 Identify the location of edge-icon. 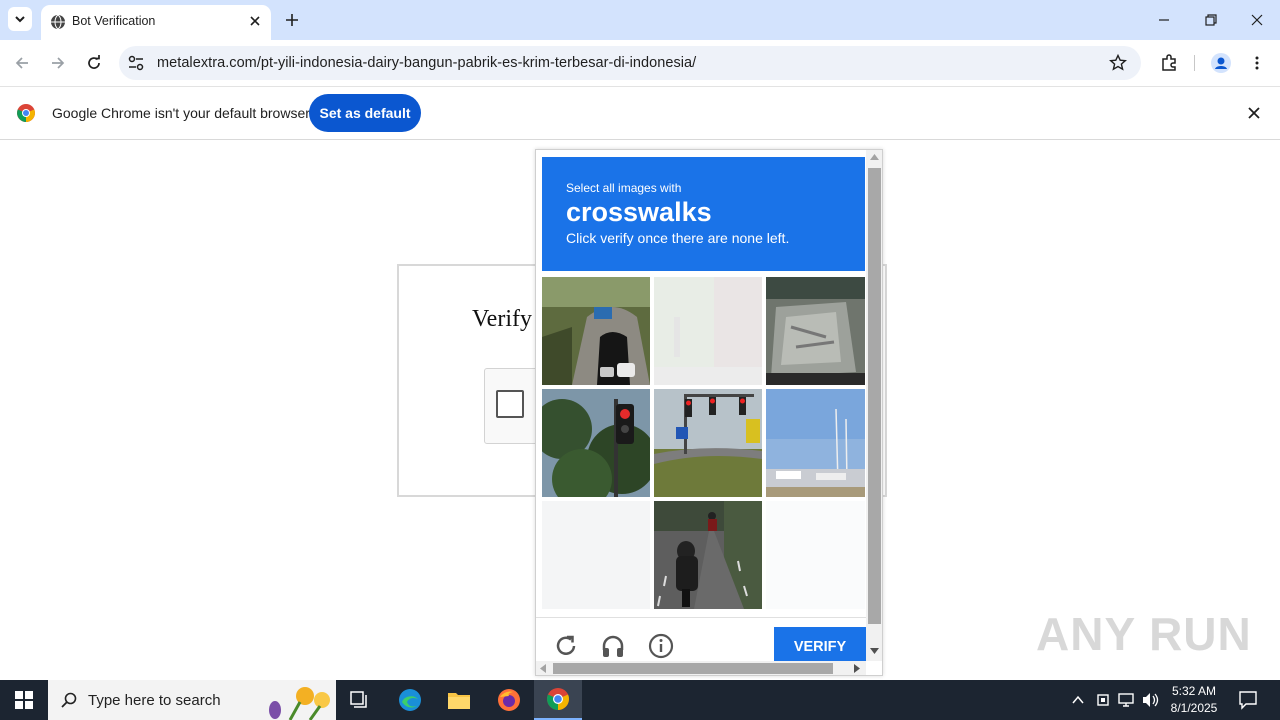
(410, 700).